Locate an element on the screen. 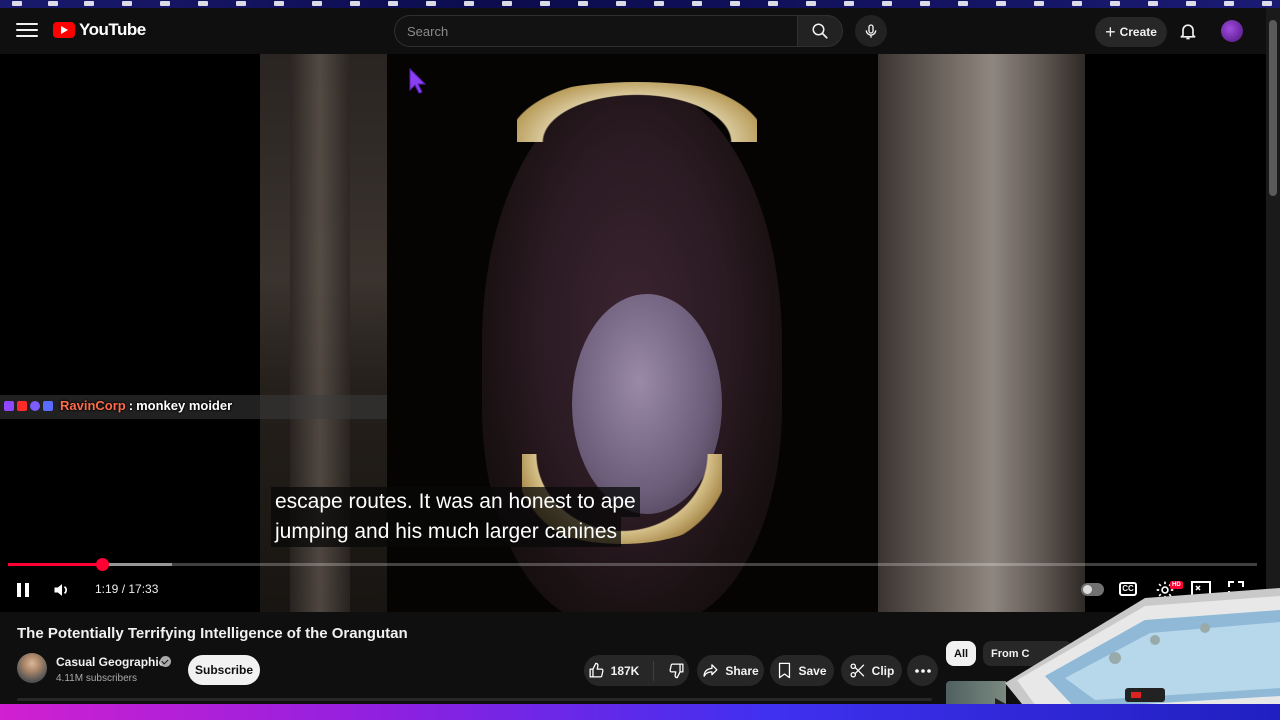 This screenshot has height=720, width=1280. masthead: YouTube + Create is located at coordinates (633, 31).